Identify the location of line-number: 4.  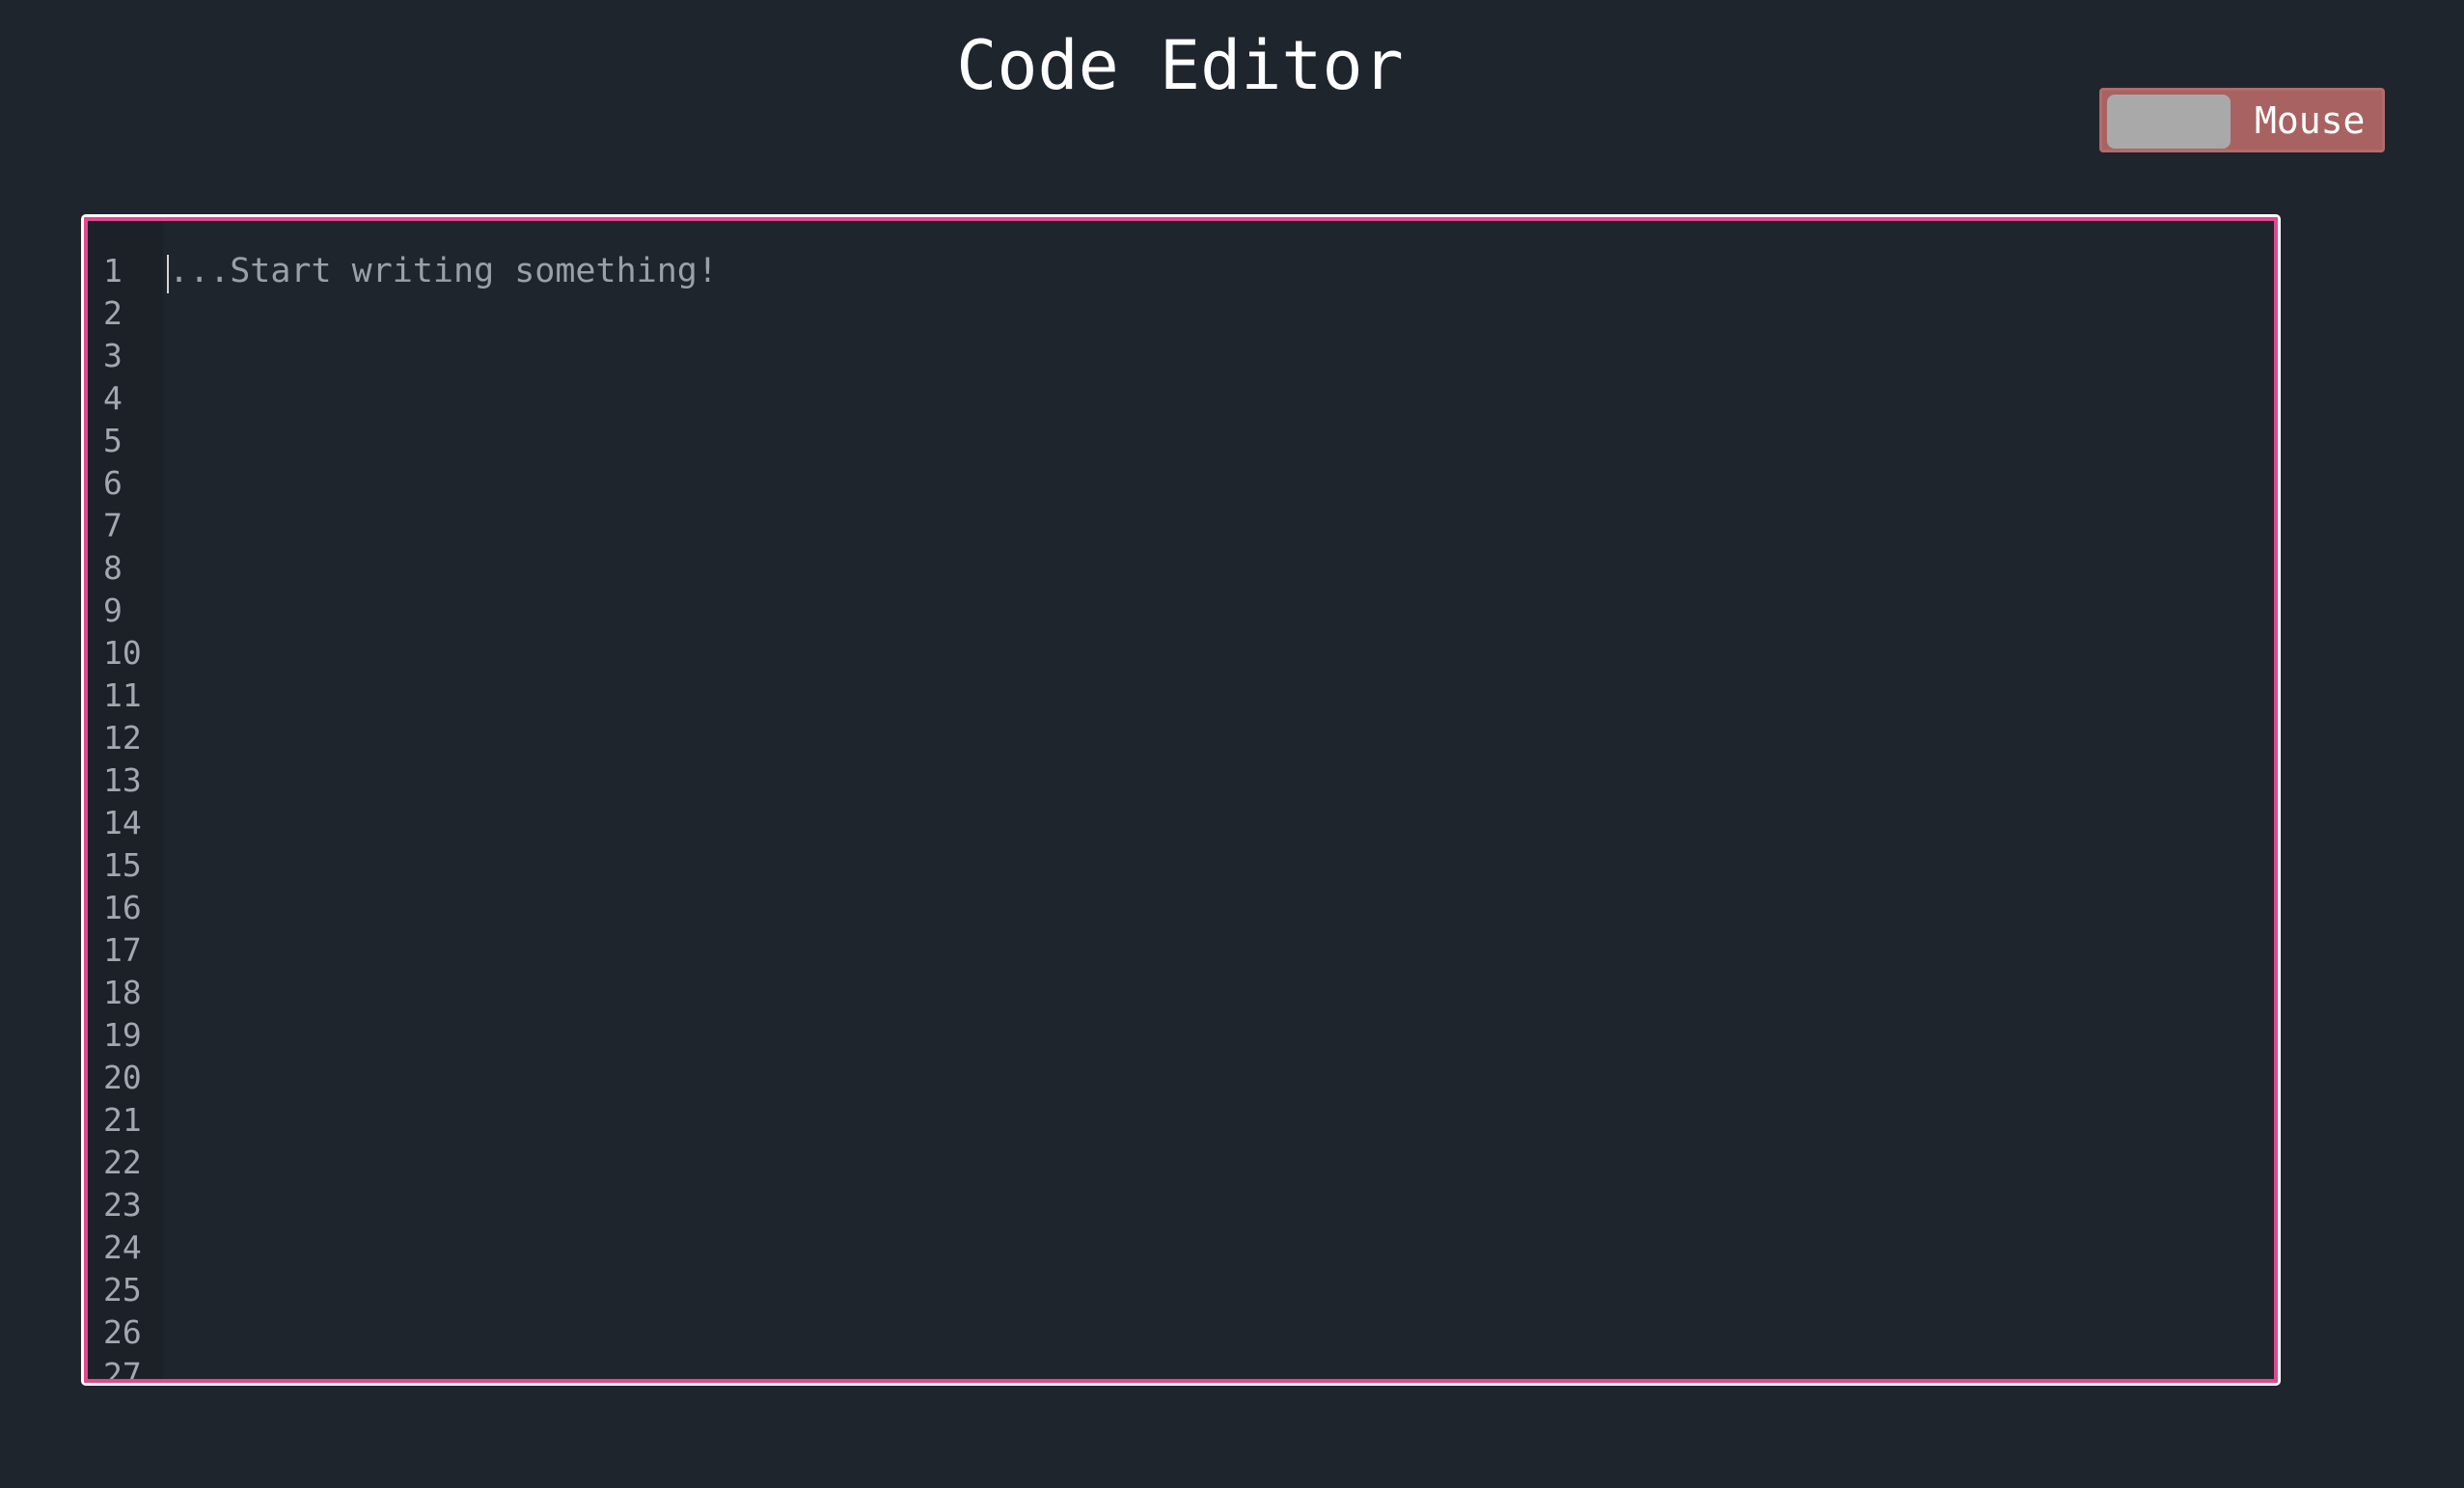
(113, 398).